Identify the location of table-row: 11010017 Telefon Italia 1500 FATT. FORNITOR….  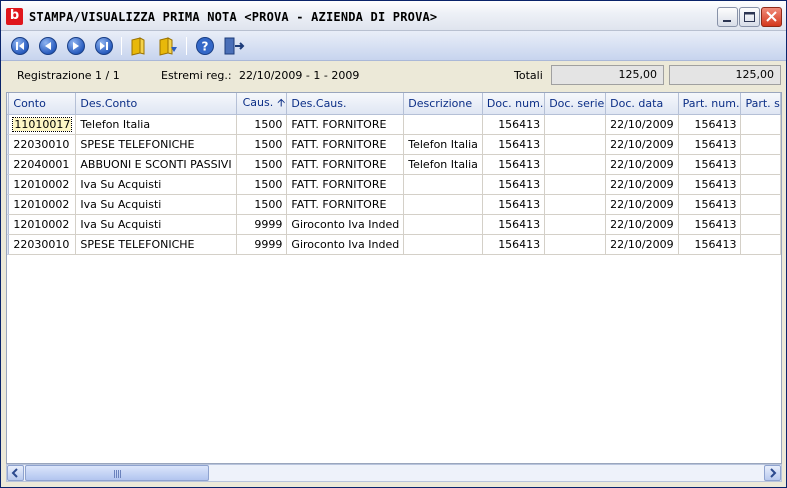
(394, 124).